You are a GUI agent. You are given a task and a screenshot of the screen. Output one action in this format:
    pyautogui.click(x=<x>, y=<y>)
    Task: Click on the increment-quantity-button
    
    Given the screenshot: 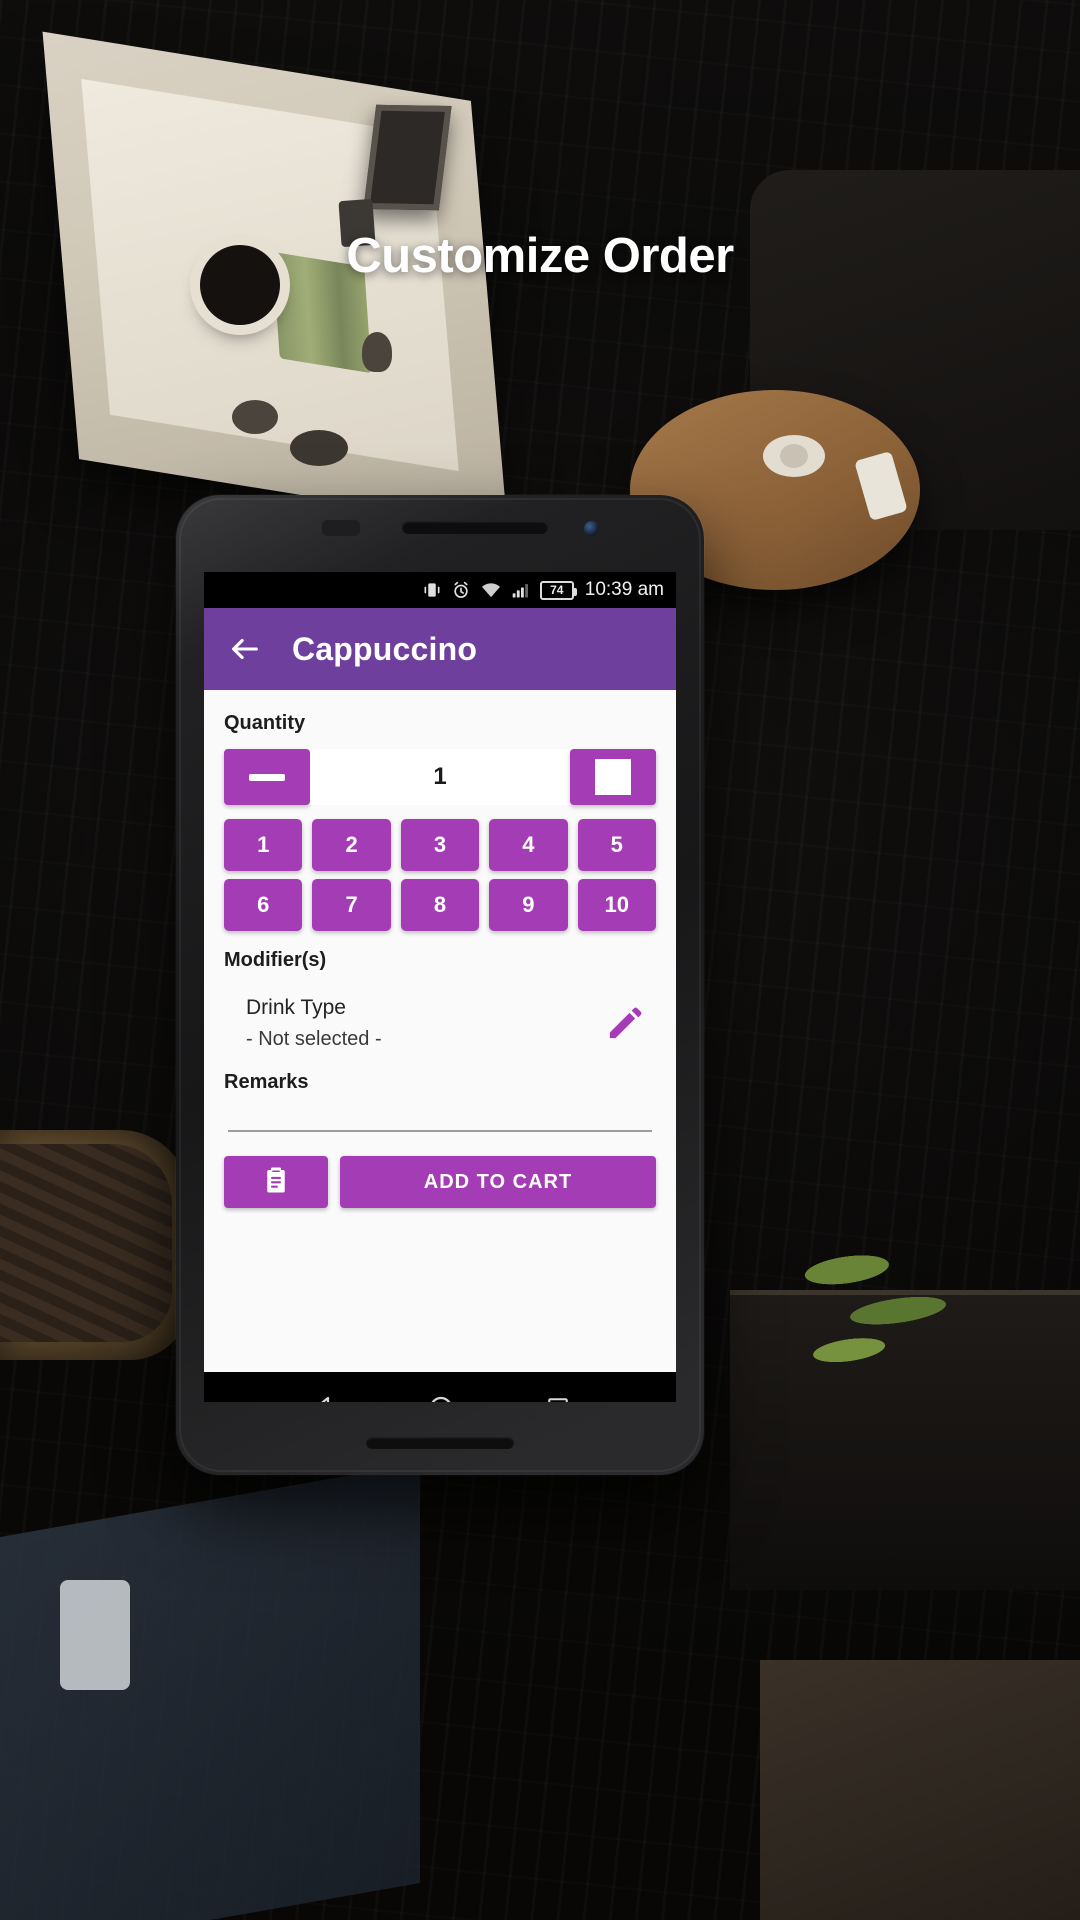 What is the action you would take?
    pyautogui.click(x=613, y=777)
    